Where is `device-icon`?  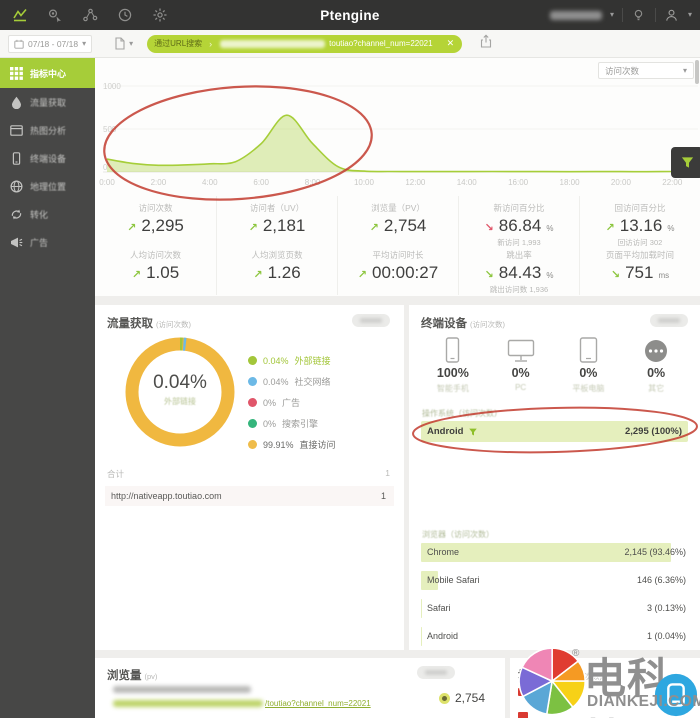 device-icon is located at coordinates (16, 158).